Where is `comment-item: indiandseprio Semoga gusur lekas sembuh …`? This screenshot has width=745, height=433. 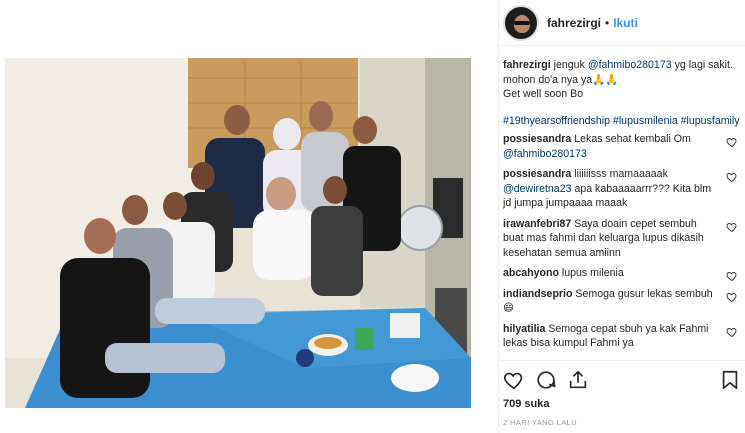
comment-item: indiandseprio Semoga gusur lekas sembuh … is located at coordinates (621, 301).